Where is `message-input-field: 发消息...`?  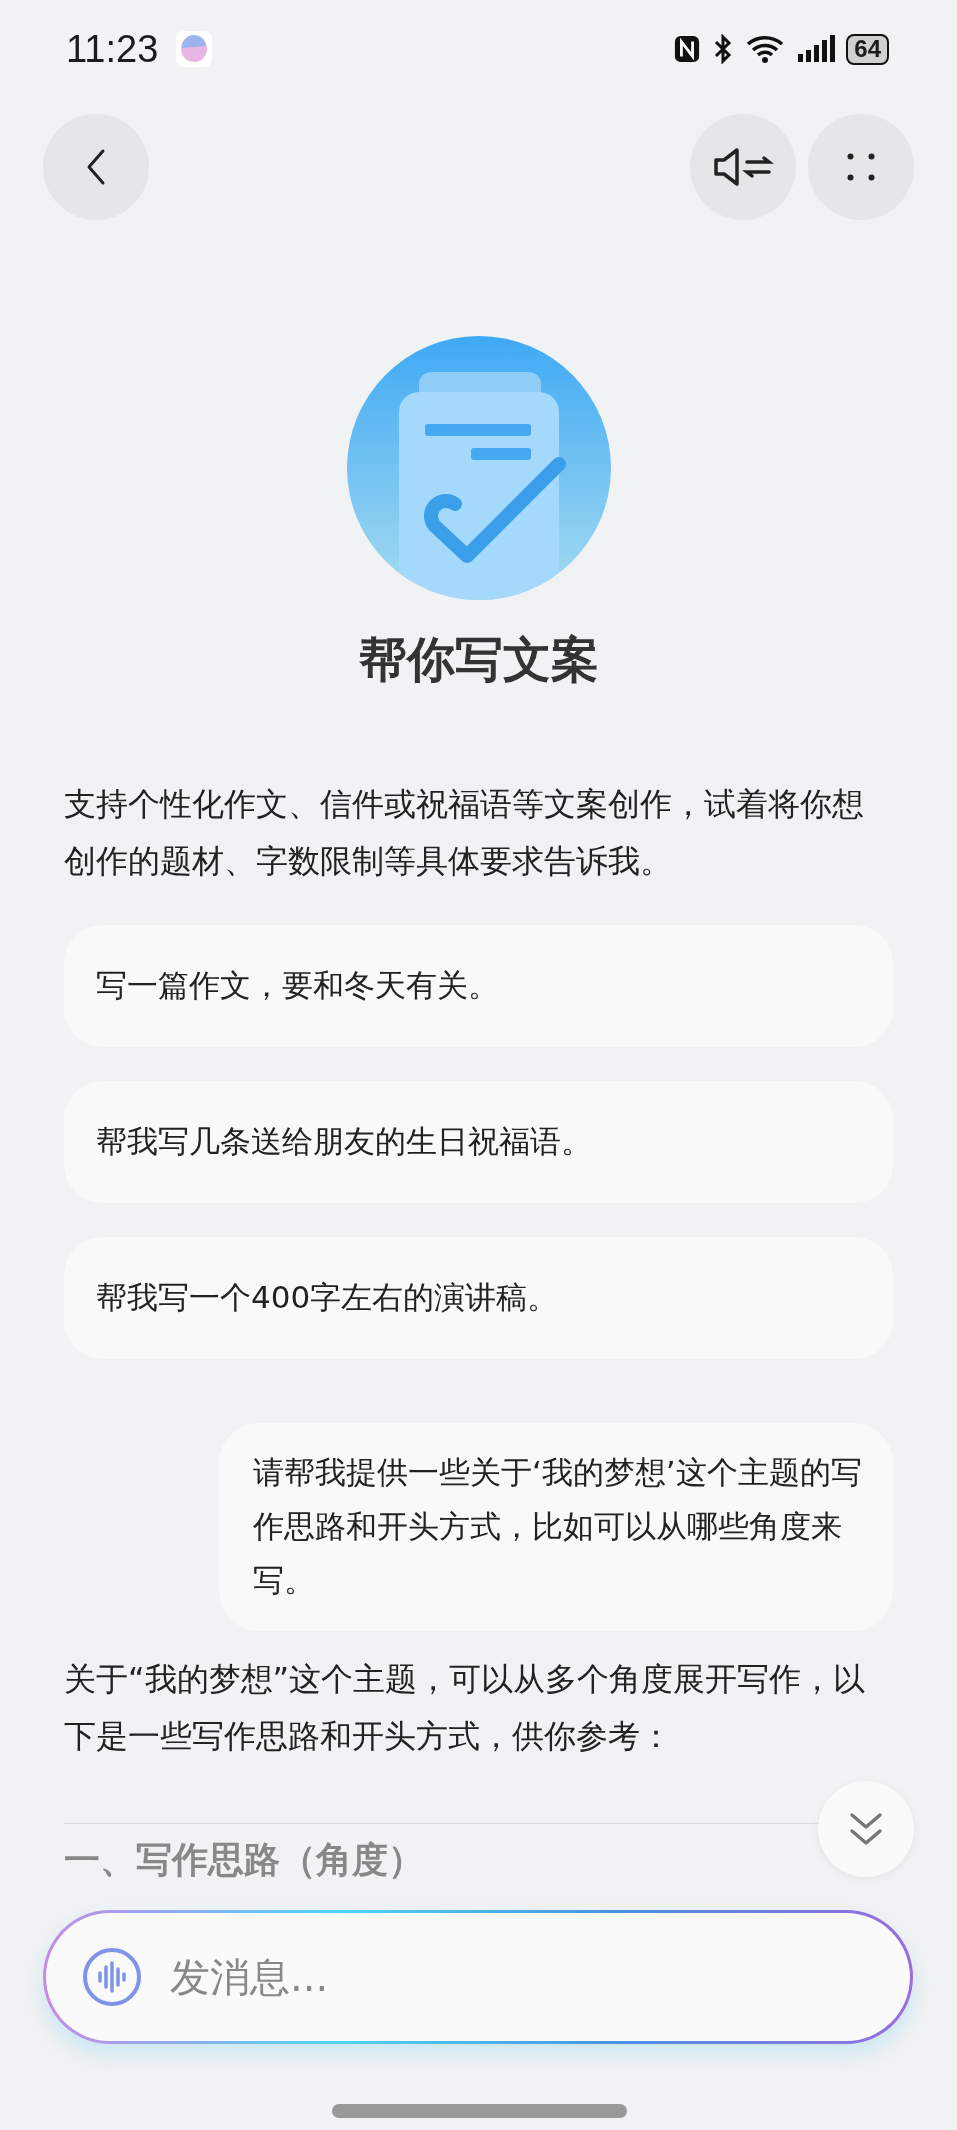 message-input-field: 发消息... is located at coordinates (524, 1977).